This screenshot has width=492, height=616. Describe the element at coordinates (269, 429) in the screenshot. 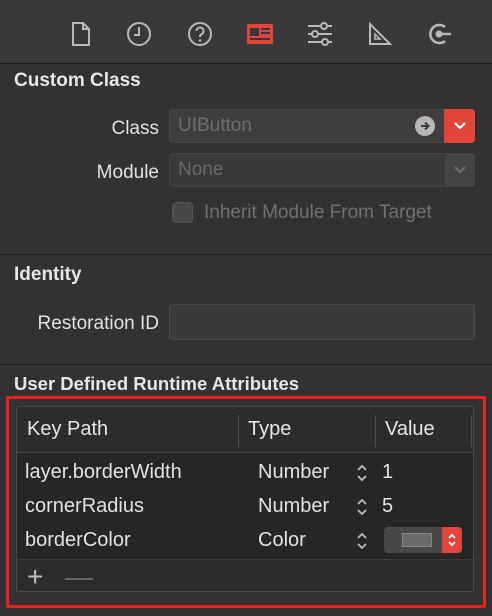

I see `type-header: Type` at that location.